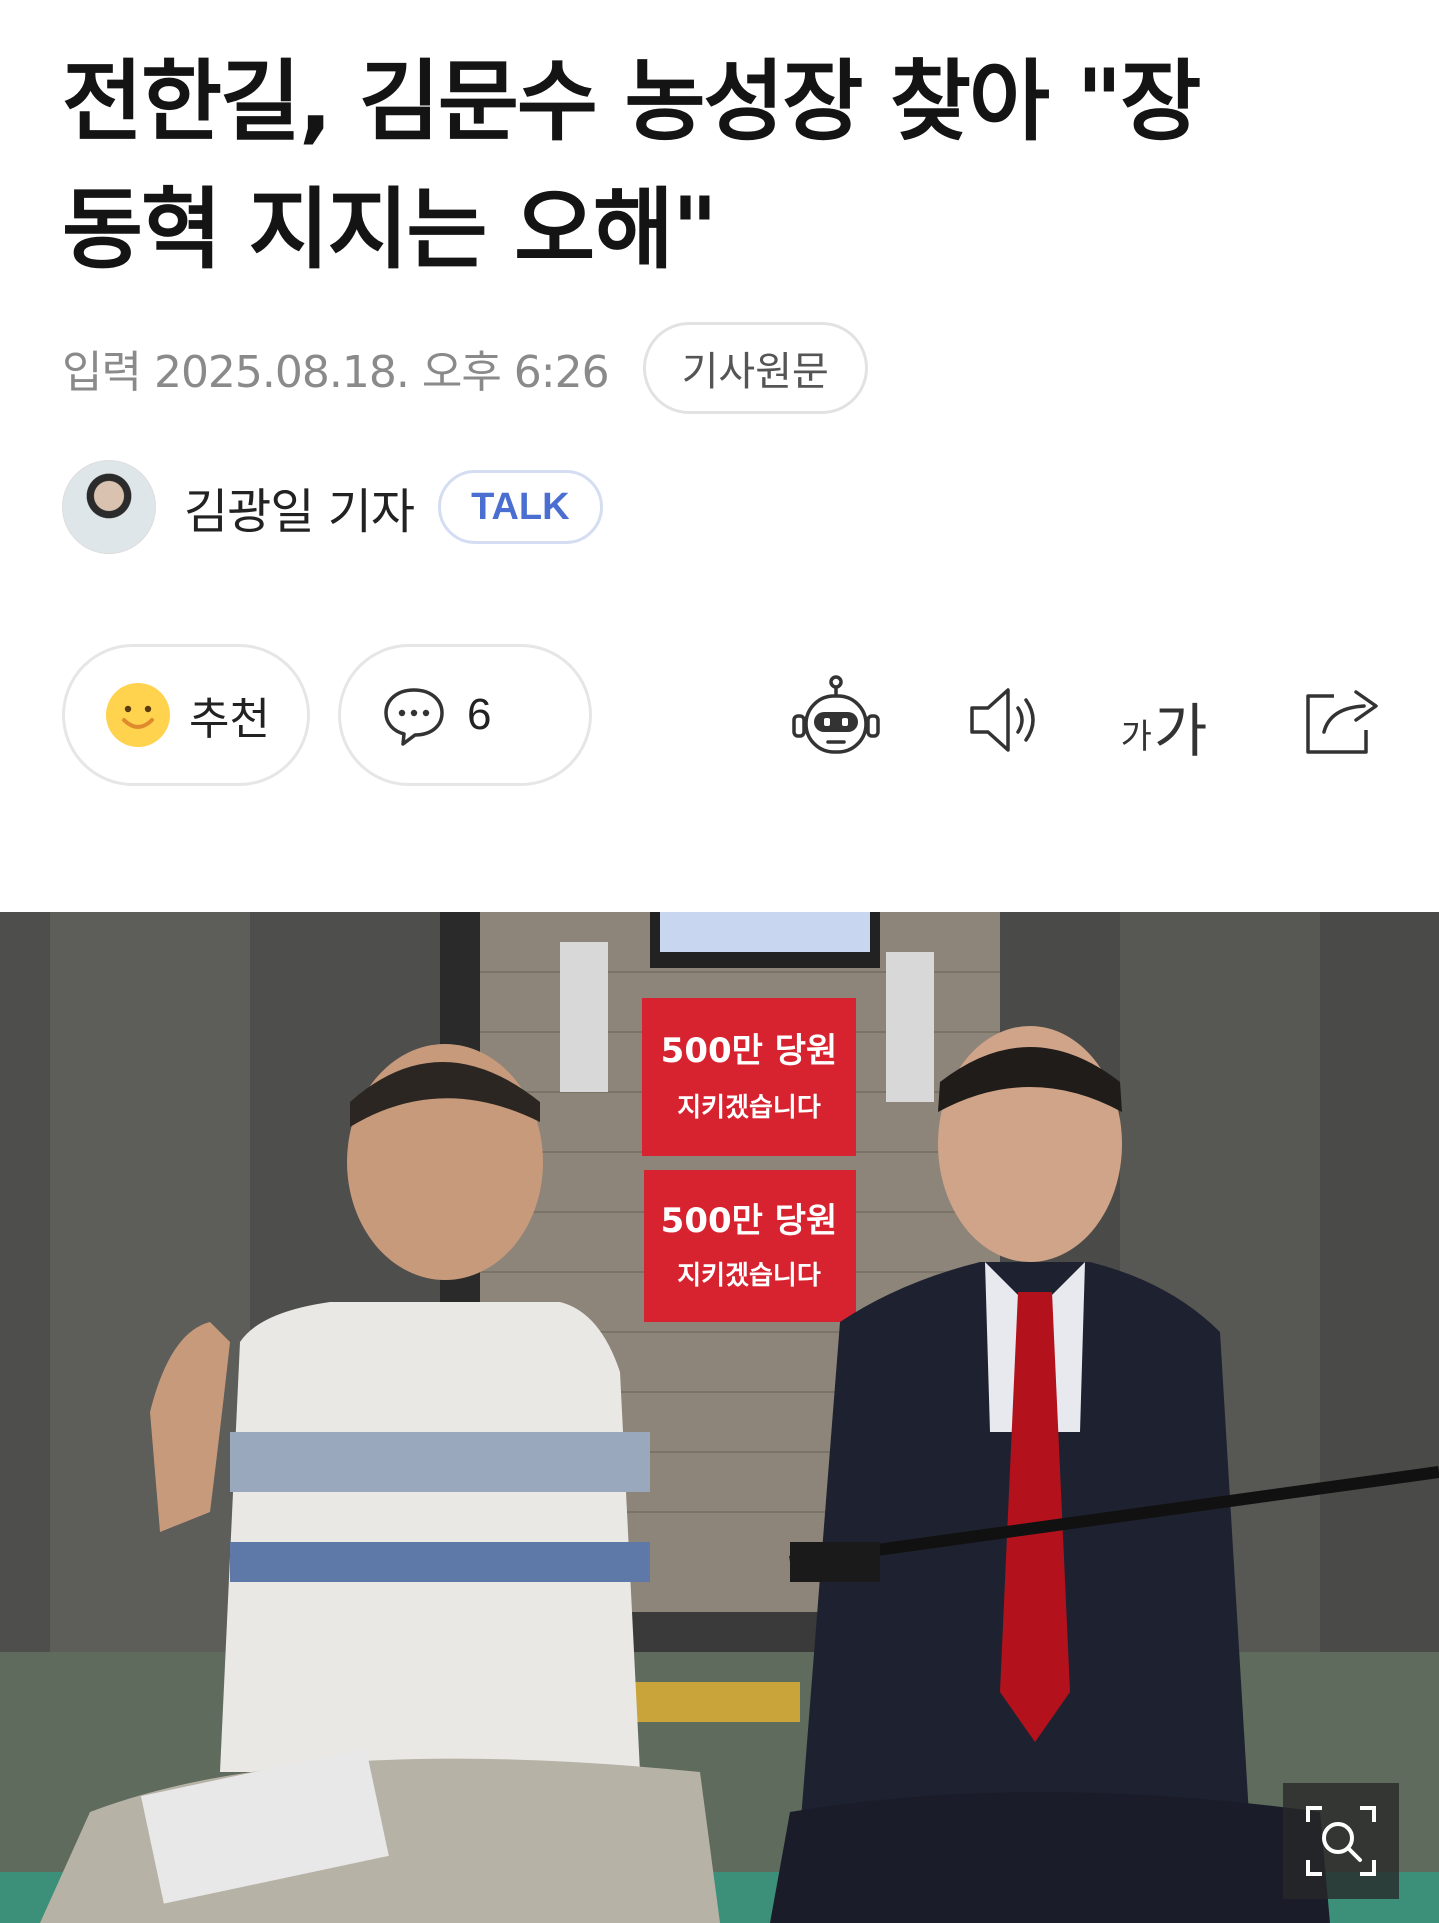  Describe the element at coordinates (186, 715) in the screenshot. I see `recommend-button: 추천` at that location.